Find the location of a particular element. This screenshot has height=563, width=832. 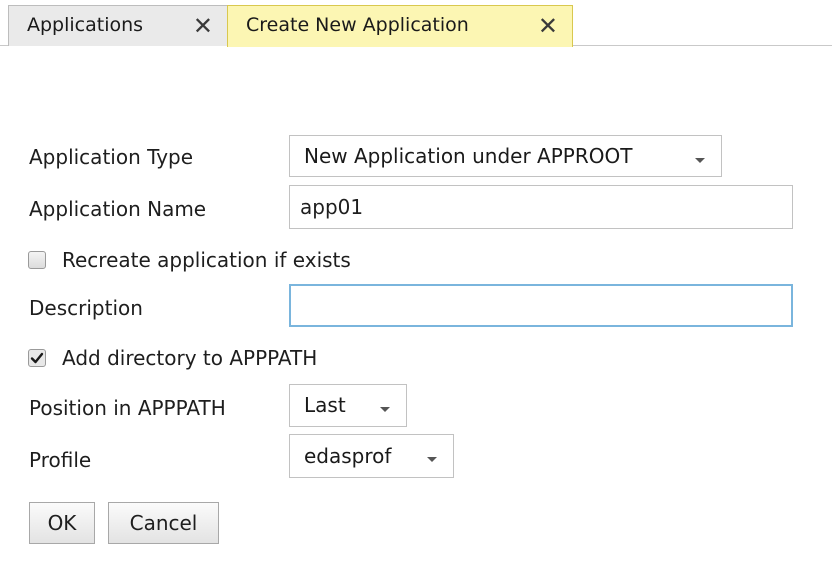

ok-button: OK is located at coordinates (62, 523).